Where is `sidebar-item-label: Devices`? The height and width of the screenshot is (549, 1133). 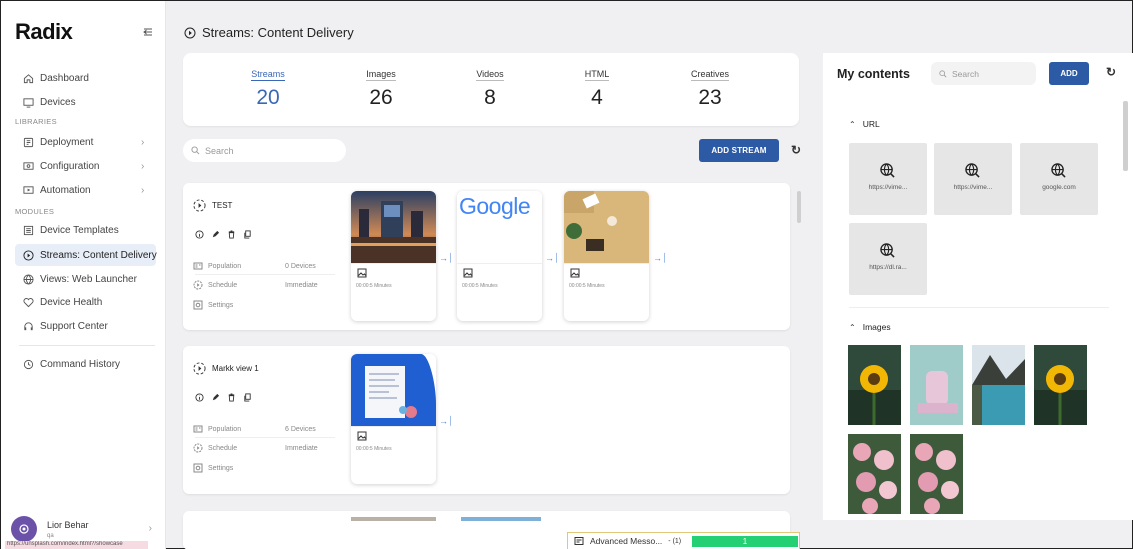 sidebar-item-label: Devices is located at coordinates (58, 102).